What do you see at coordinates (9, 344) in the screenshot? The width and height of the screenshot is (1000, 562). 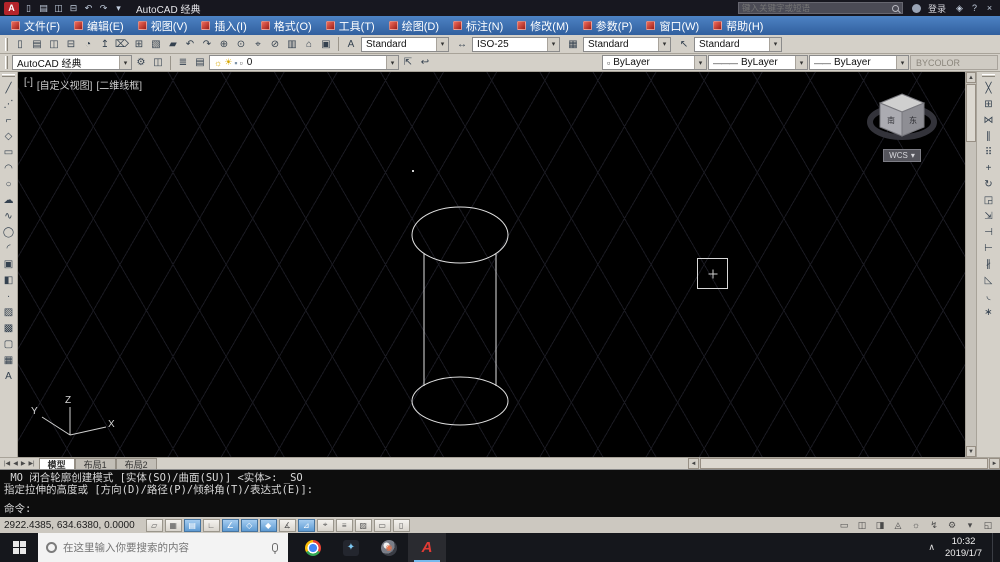 I see `region-icon: ▢` at bounding box center [9, 344].